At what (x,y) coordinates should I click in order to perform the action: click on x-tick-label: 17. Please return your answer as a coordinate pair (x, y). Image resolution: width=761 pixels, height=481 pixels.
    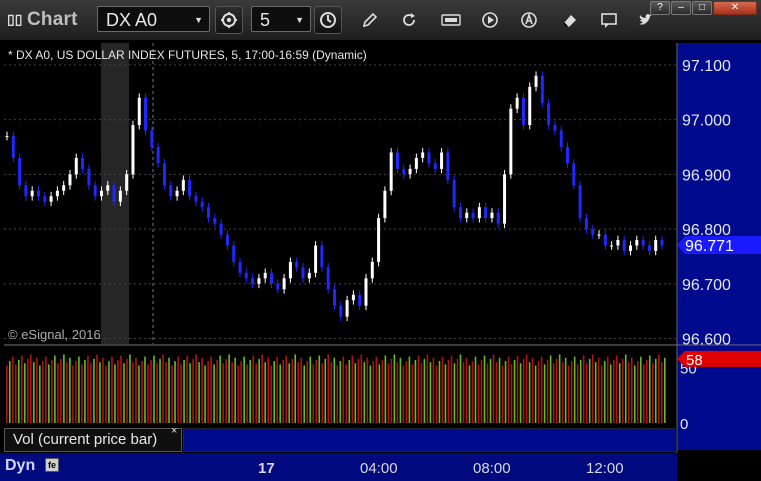
    Looking at the image, I should click on (266, 468).